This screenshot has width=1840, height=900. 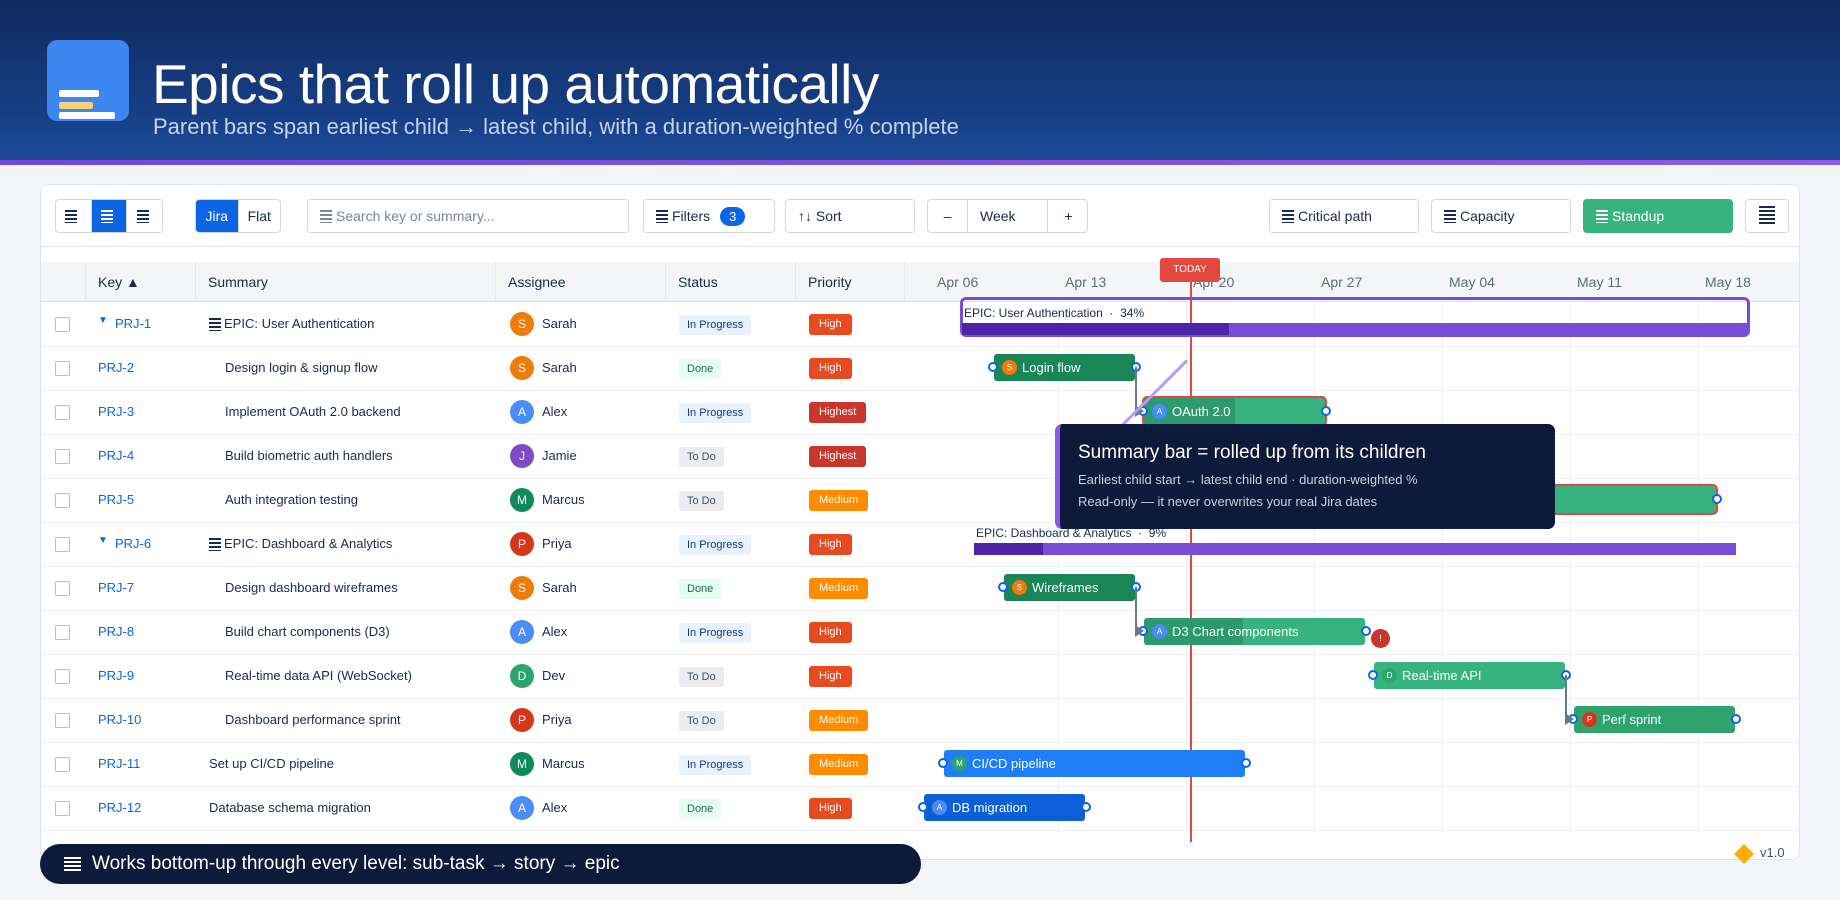 What do you see at coordinates (346, 282) in the screenshot?
I see `summary-column-header: Summary` at bounding box center [346, 282].